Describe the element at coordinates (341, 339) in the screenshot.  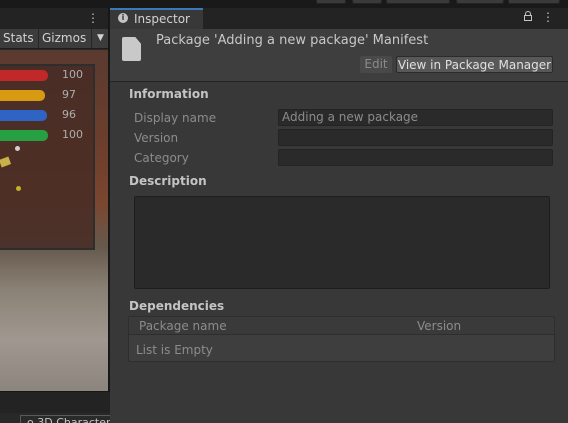
I see `dependencies-table: Package name Version List is Empty` at that location.